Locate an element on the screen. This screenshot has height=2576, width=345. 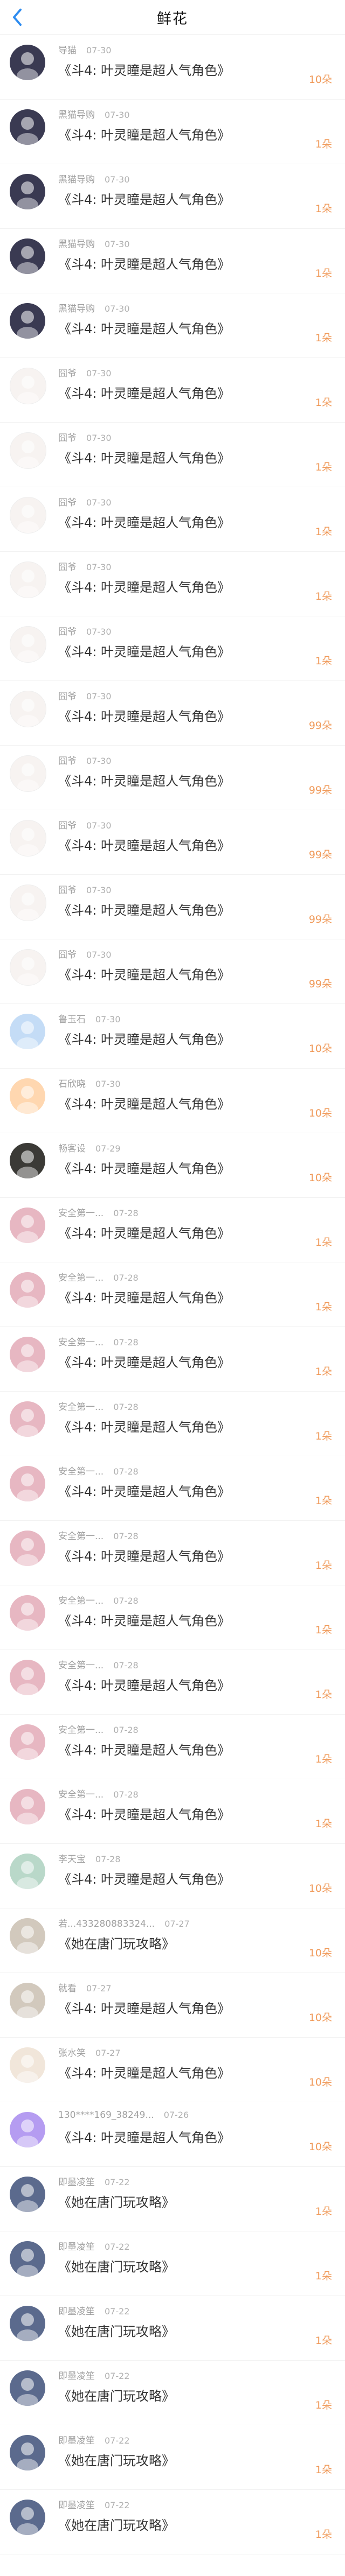
page-title: 鲜花 is located at coordinates (172, 18).